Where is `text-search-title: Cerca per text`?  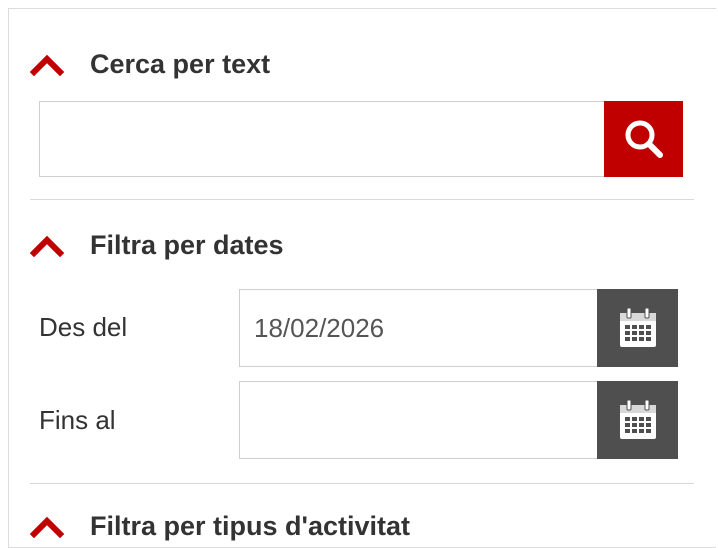
text-search-title: Cerca per text is located at coordinates (180, 63).